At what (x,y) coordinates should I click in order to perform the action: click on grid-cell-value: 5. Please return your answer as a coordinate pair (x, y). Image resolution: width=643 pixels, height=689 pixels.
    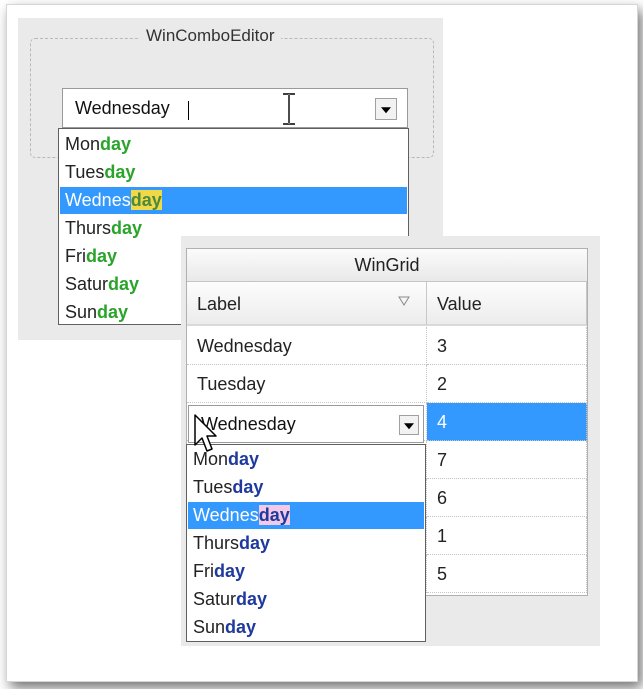
    Looking at the image, I should click on (507, 574).